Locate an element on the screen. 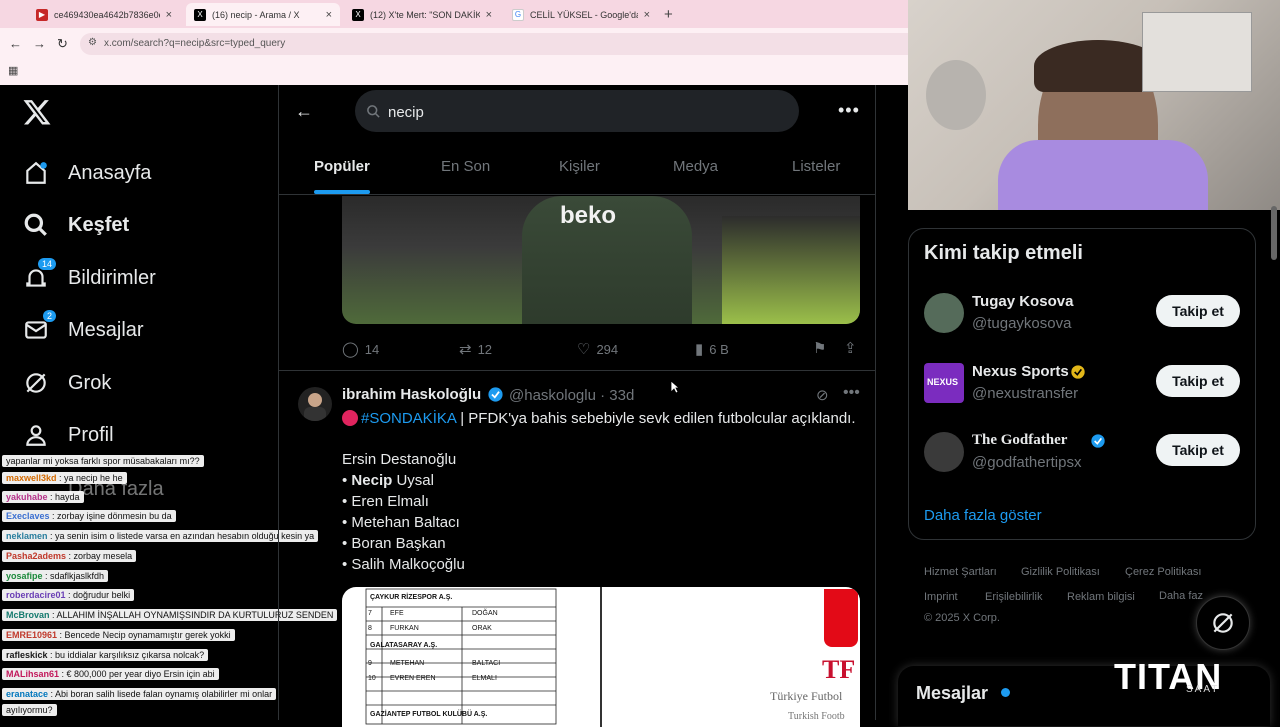 Image resolution: width=1280 pixels, height=727 pixels. footer-link: Reklam bilgisi is located at coordinates (1101, 597).